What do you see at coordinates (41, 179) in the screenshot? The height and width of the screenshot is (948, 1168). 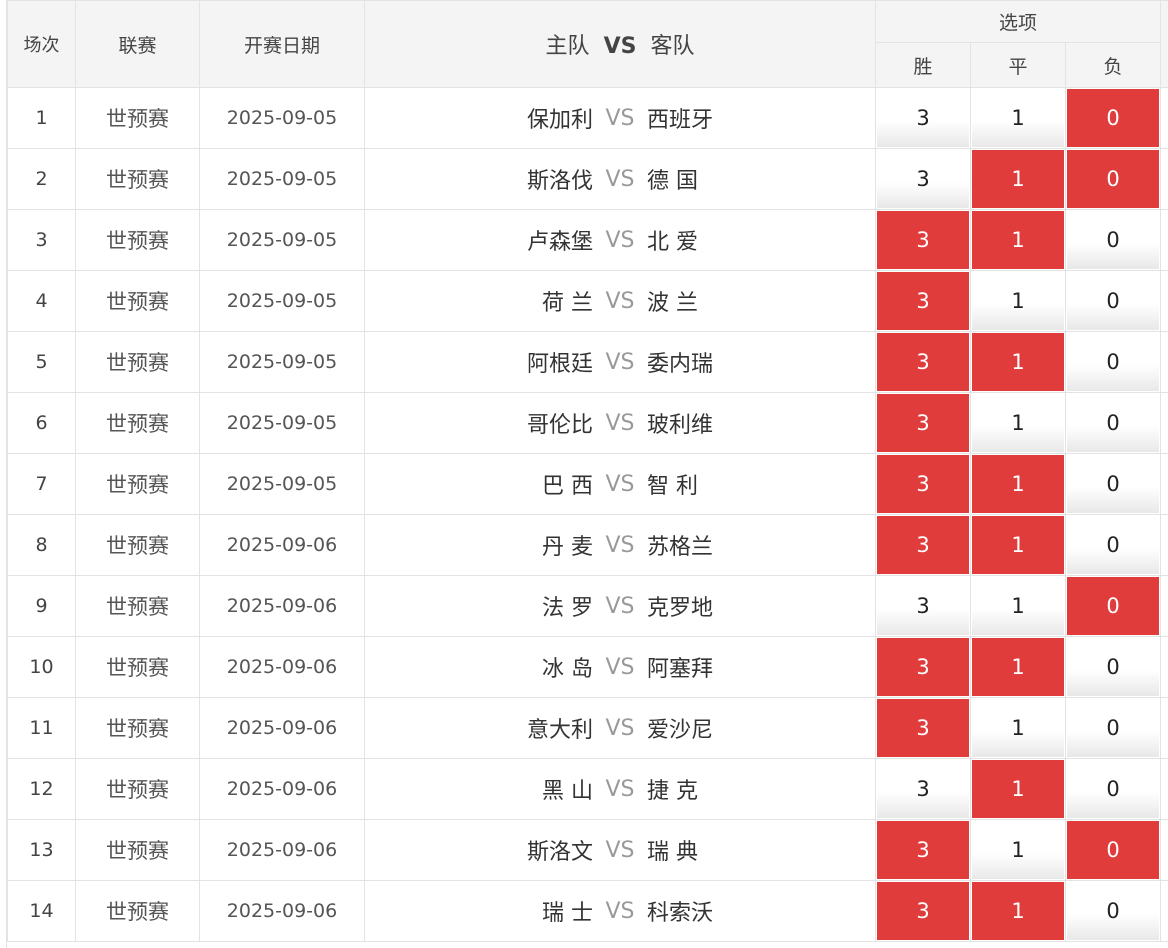 I see `match-index: 2` at bounding box center [41, 179].